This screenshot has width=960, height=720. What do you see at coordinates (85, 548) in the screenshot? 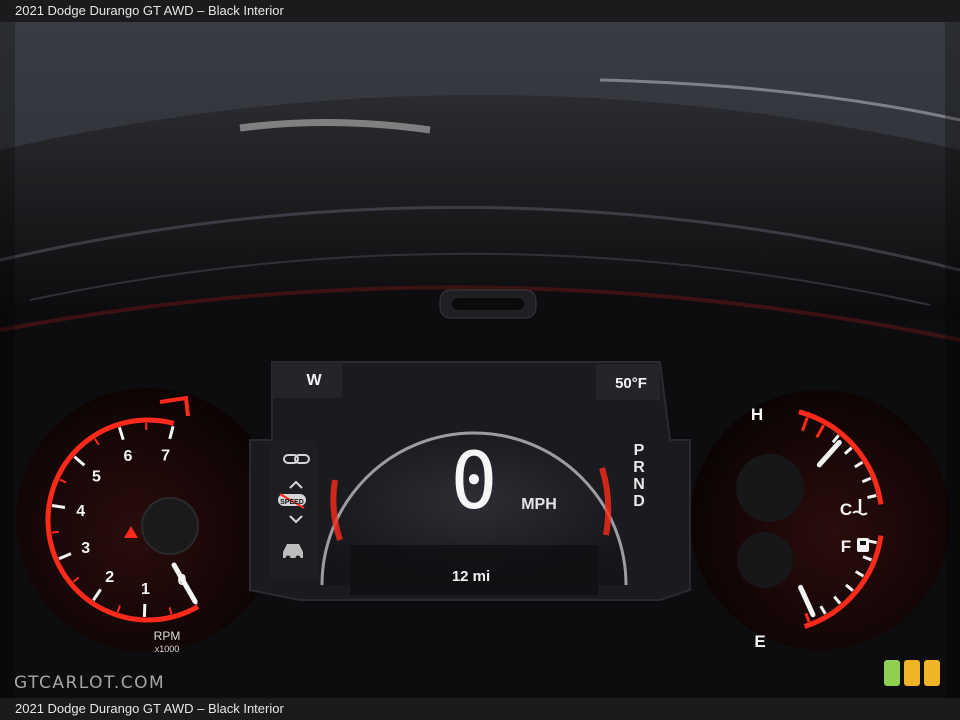
I see `tach-number: 3` at bounding box center [85, 548].